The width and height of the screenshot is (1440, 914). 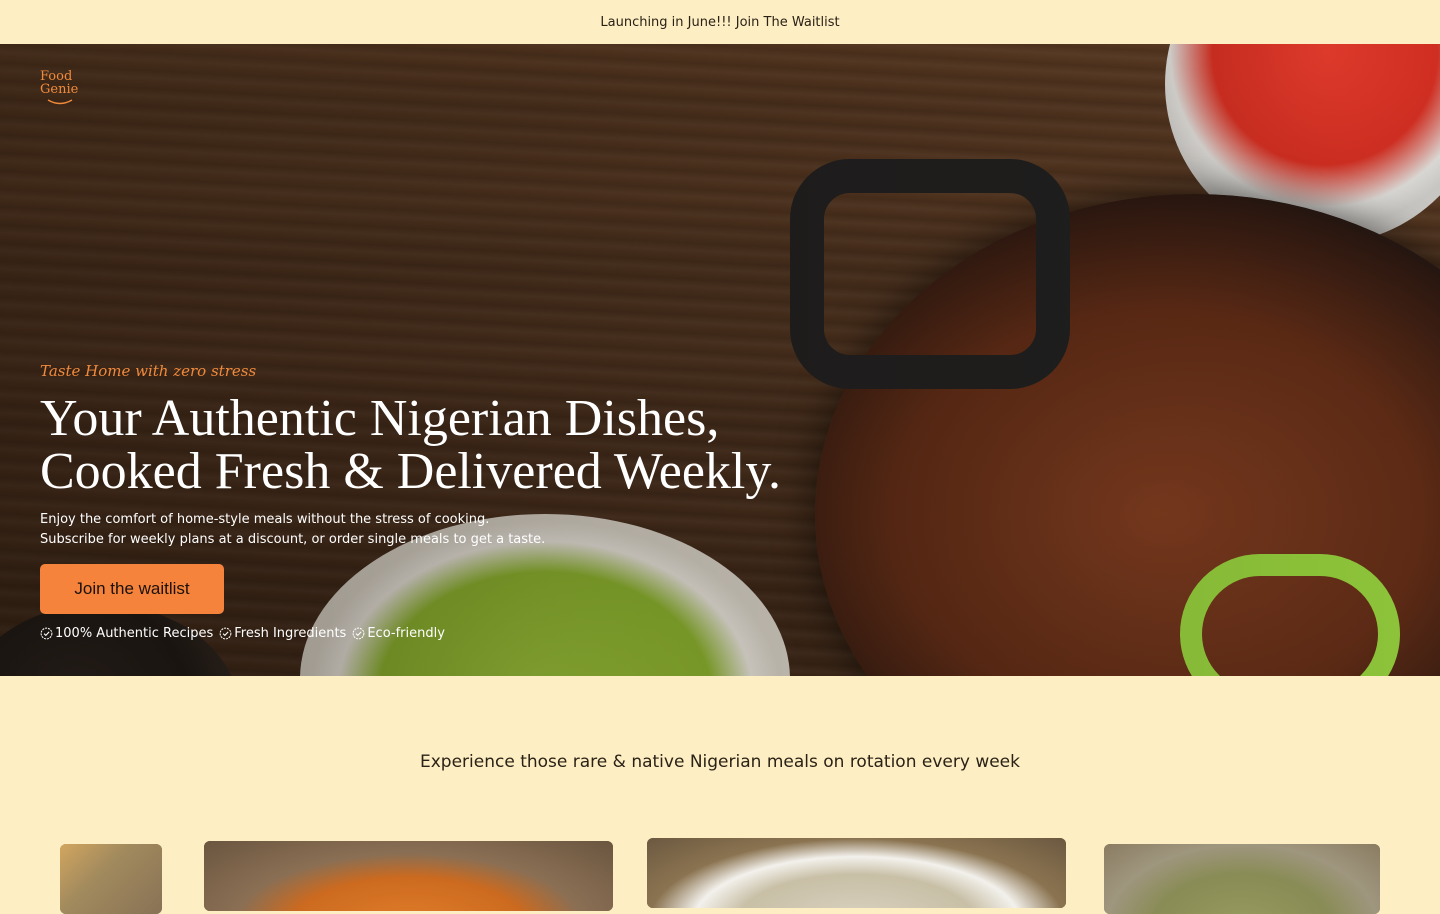 I want to click on feature-item: Fresh Ingredients, so click(x=282, y=633).